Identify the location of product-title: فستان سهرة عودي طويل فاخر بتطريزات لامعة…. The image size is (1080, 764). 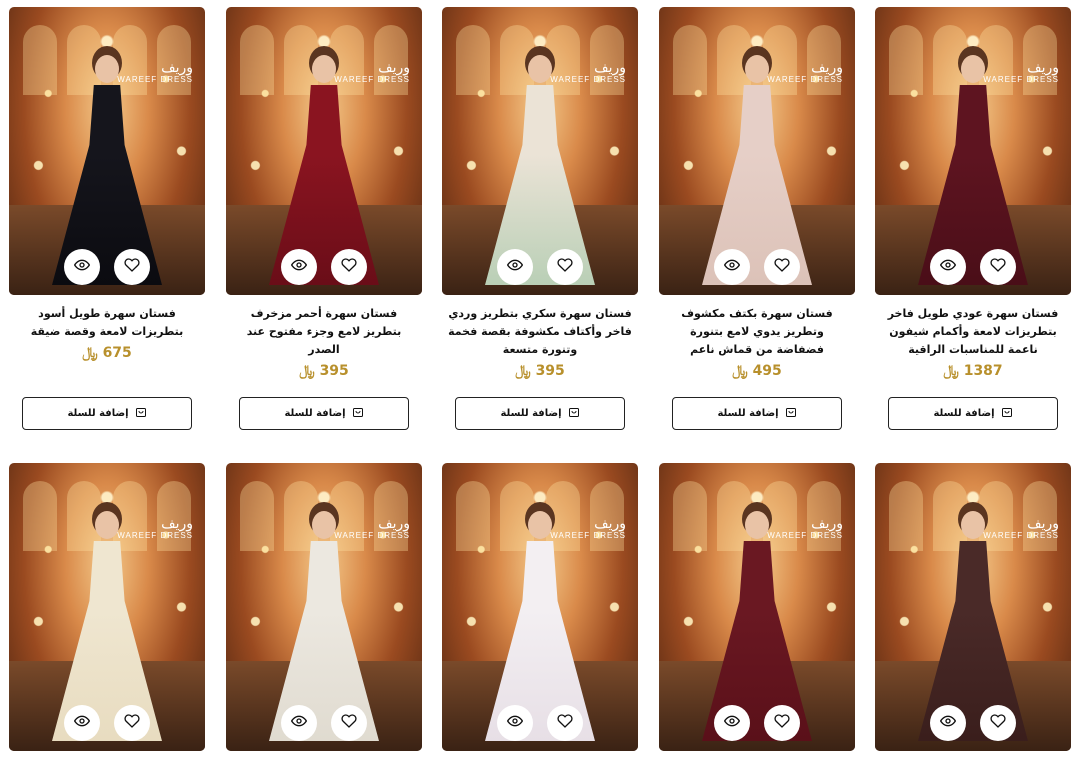
(973, 332).